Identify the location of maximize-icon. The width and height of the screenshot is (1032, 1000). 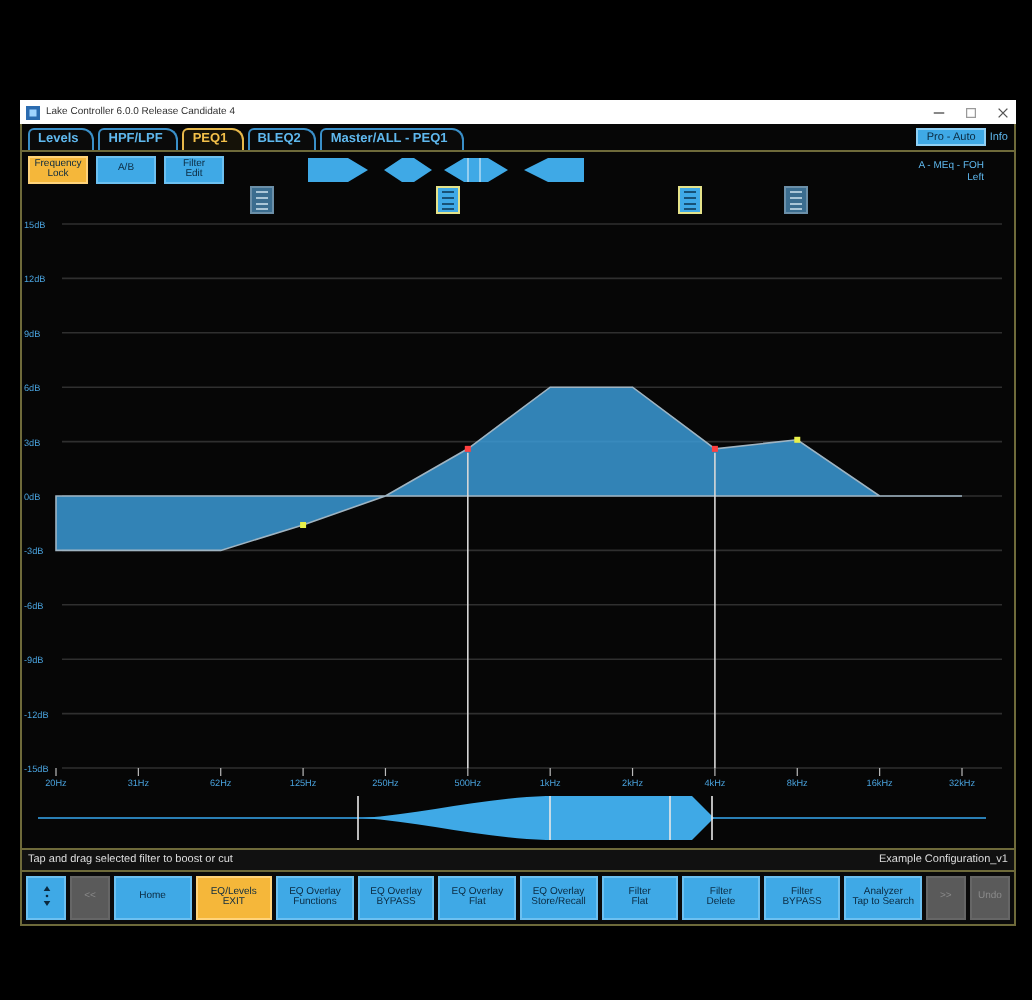
(971, 112).